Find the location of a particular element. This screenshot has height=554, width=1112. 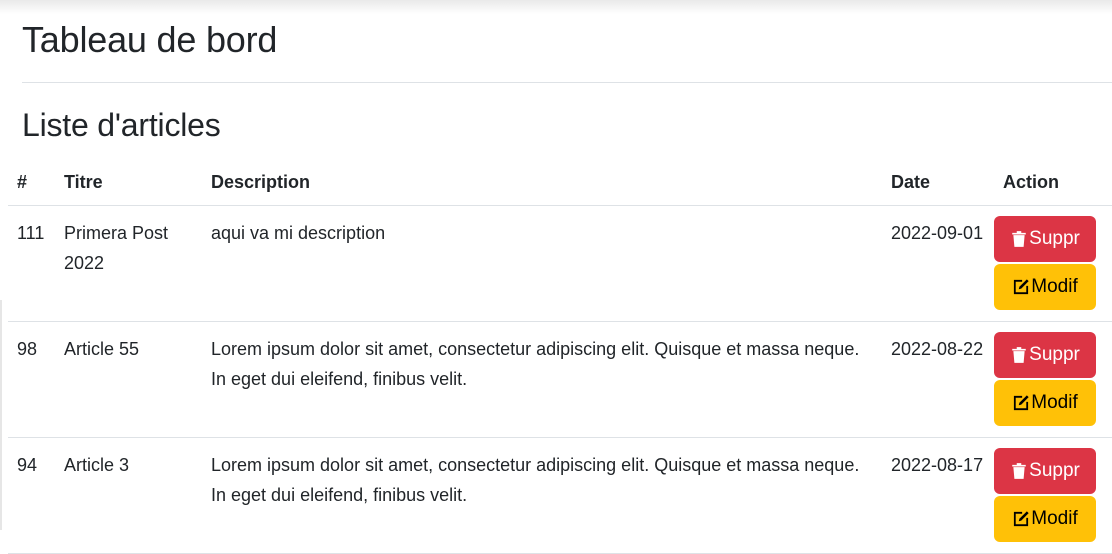

cell-id: 94 is located at coordinates (31, 495).